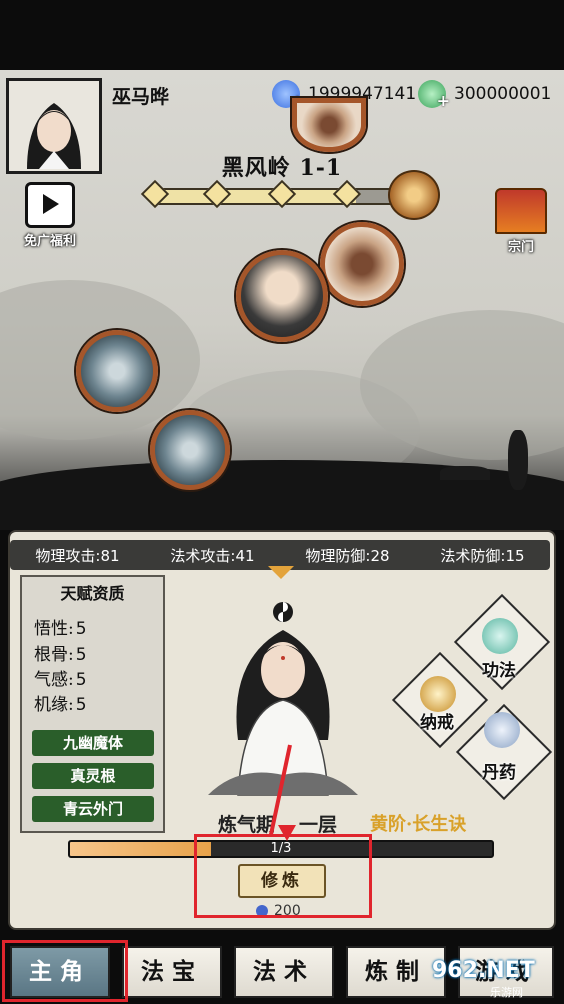  Describe the element at coordinates (282, 296) in the screenshot. I see `player-hero-token` at that location.